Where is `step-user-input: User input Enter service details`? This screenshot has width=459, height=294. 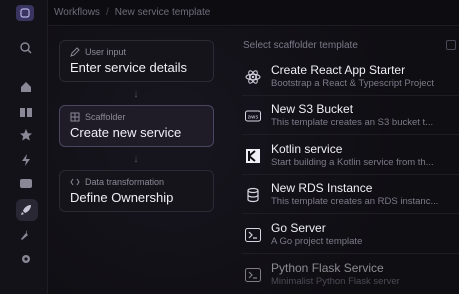
step-user-input: User input Enter service details is located at coordinates (136, 61).